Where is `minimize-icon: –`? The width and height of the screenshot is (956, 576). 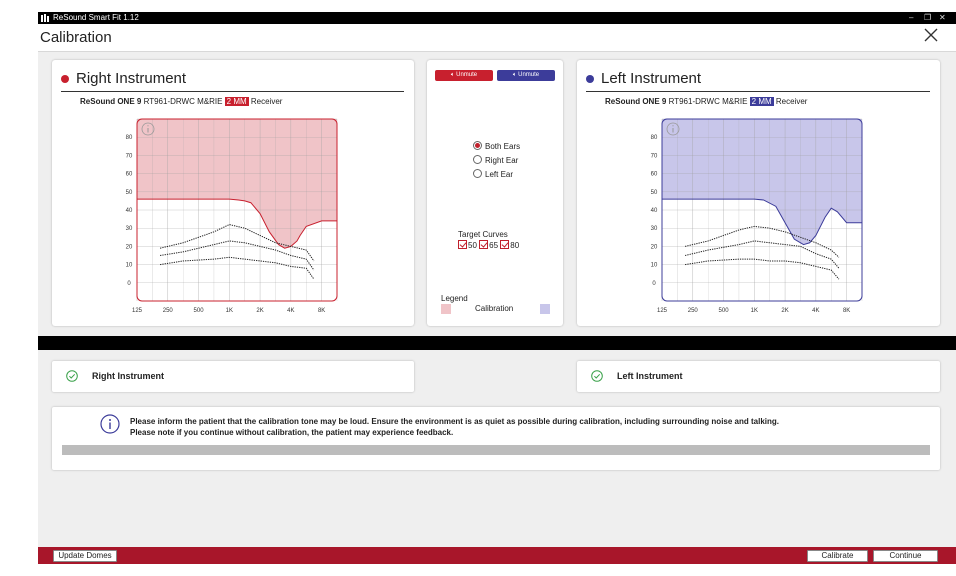
minimize-icon: – is located at coordinates (911, 18).